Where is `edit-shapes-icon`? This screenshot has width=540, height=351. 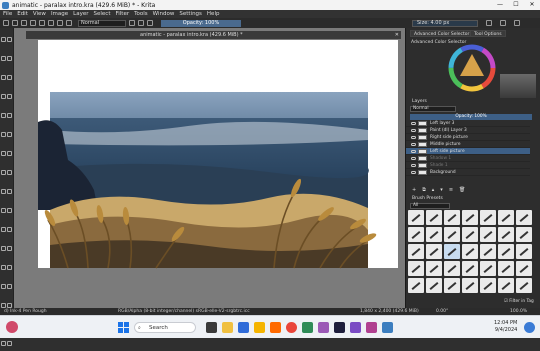 edit-shapes-icon is located at coordinates (9, 39).